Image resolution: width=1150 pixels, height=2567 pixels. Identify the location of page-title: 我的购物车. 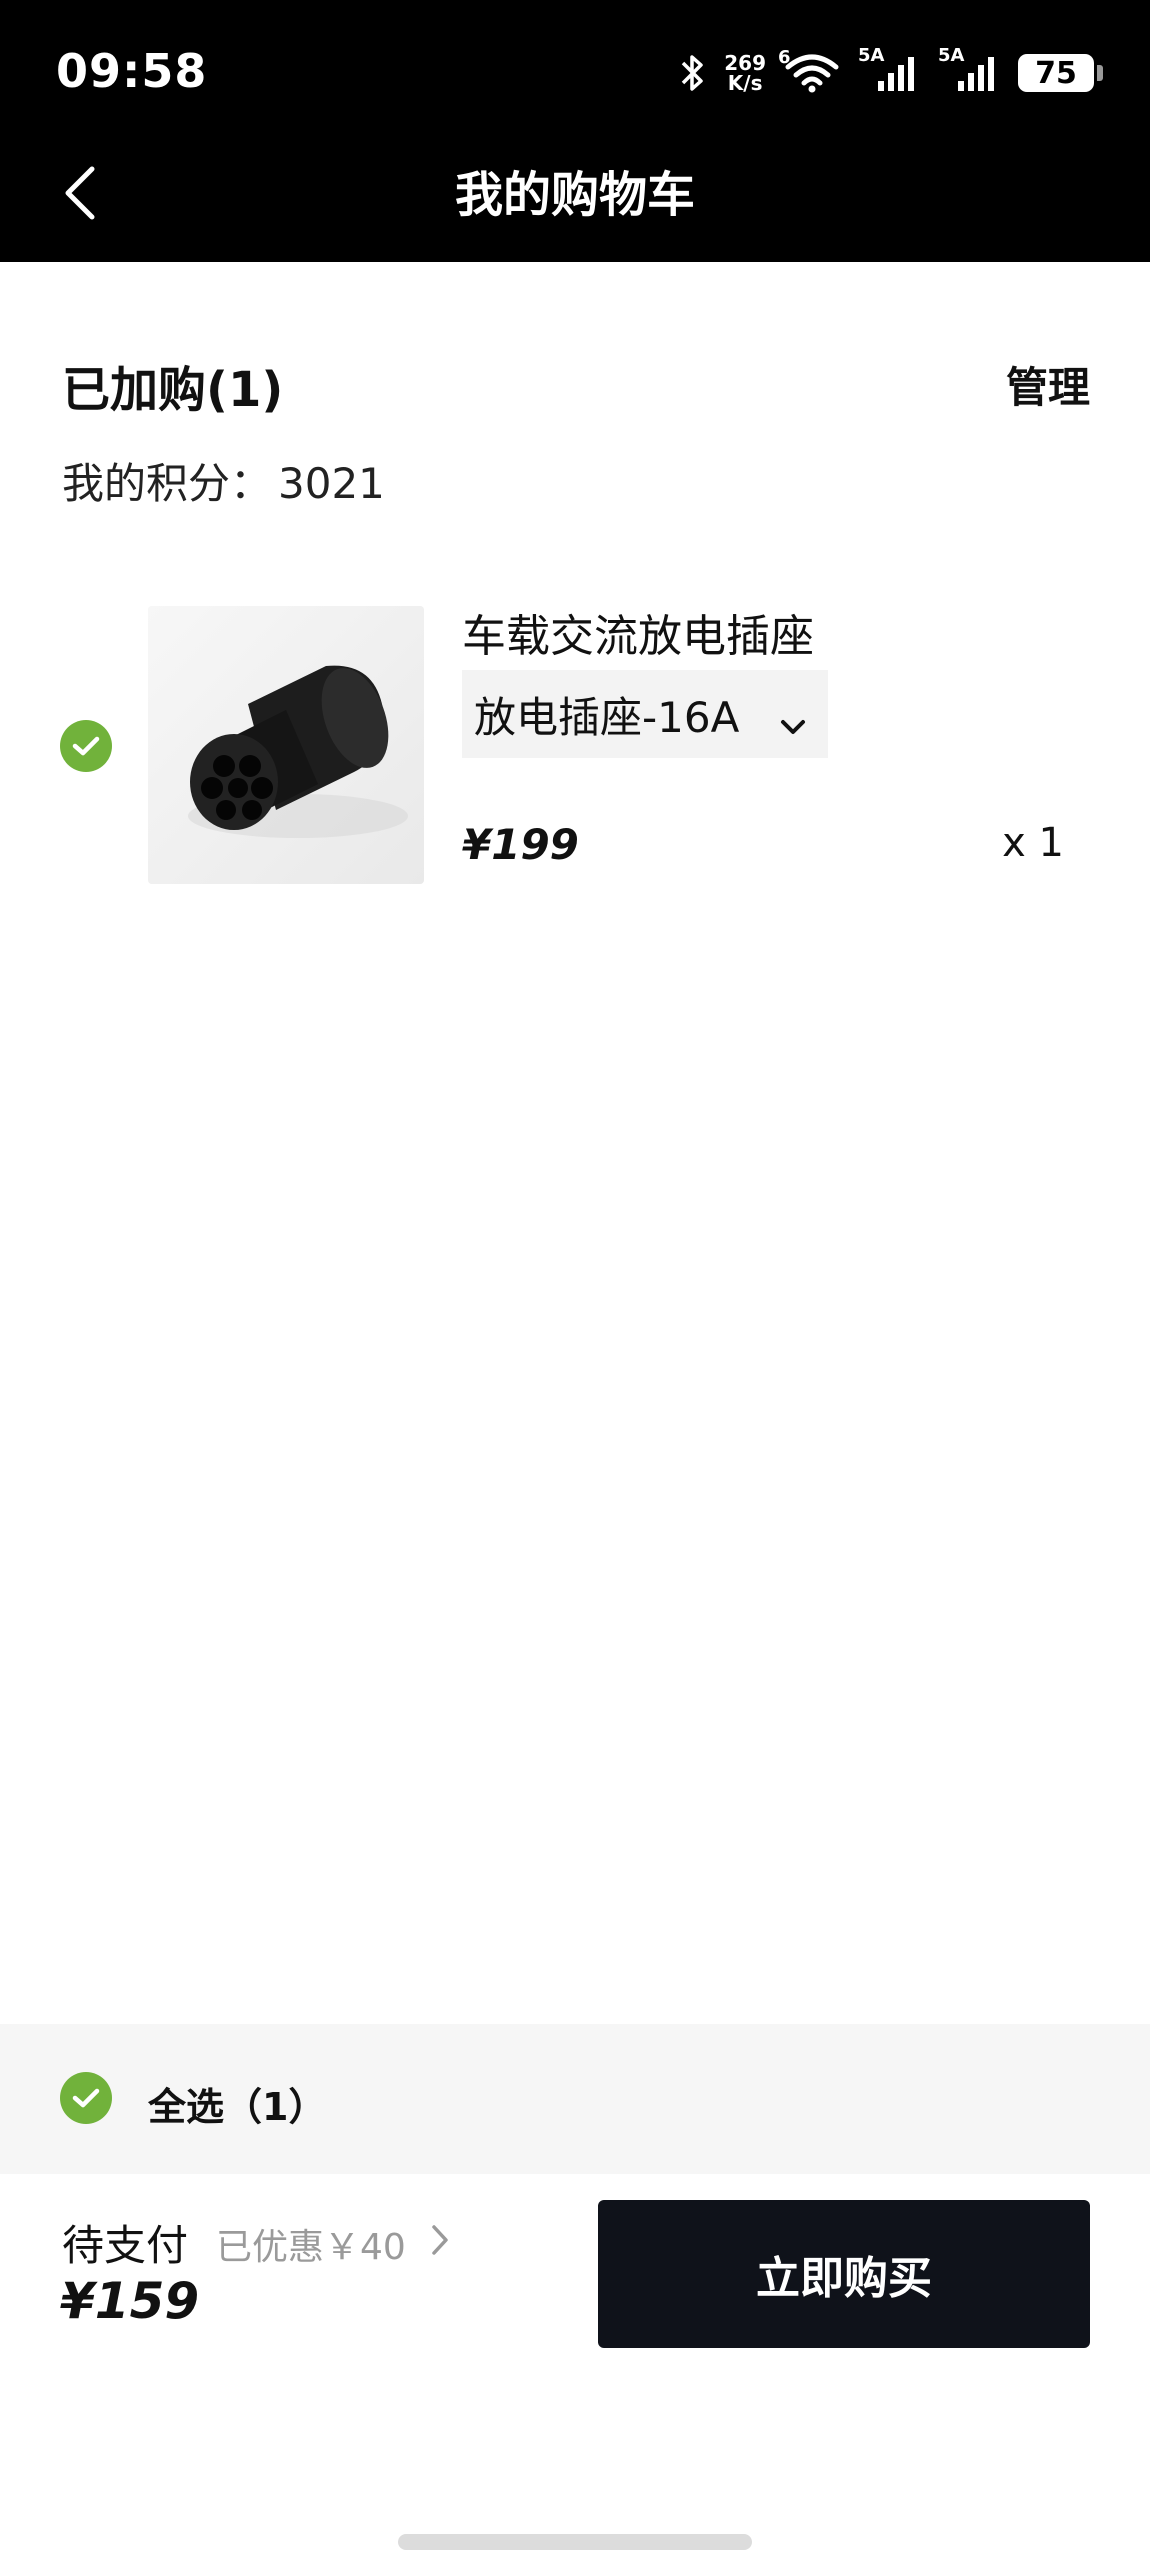
(574, 195).